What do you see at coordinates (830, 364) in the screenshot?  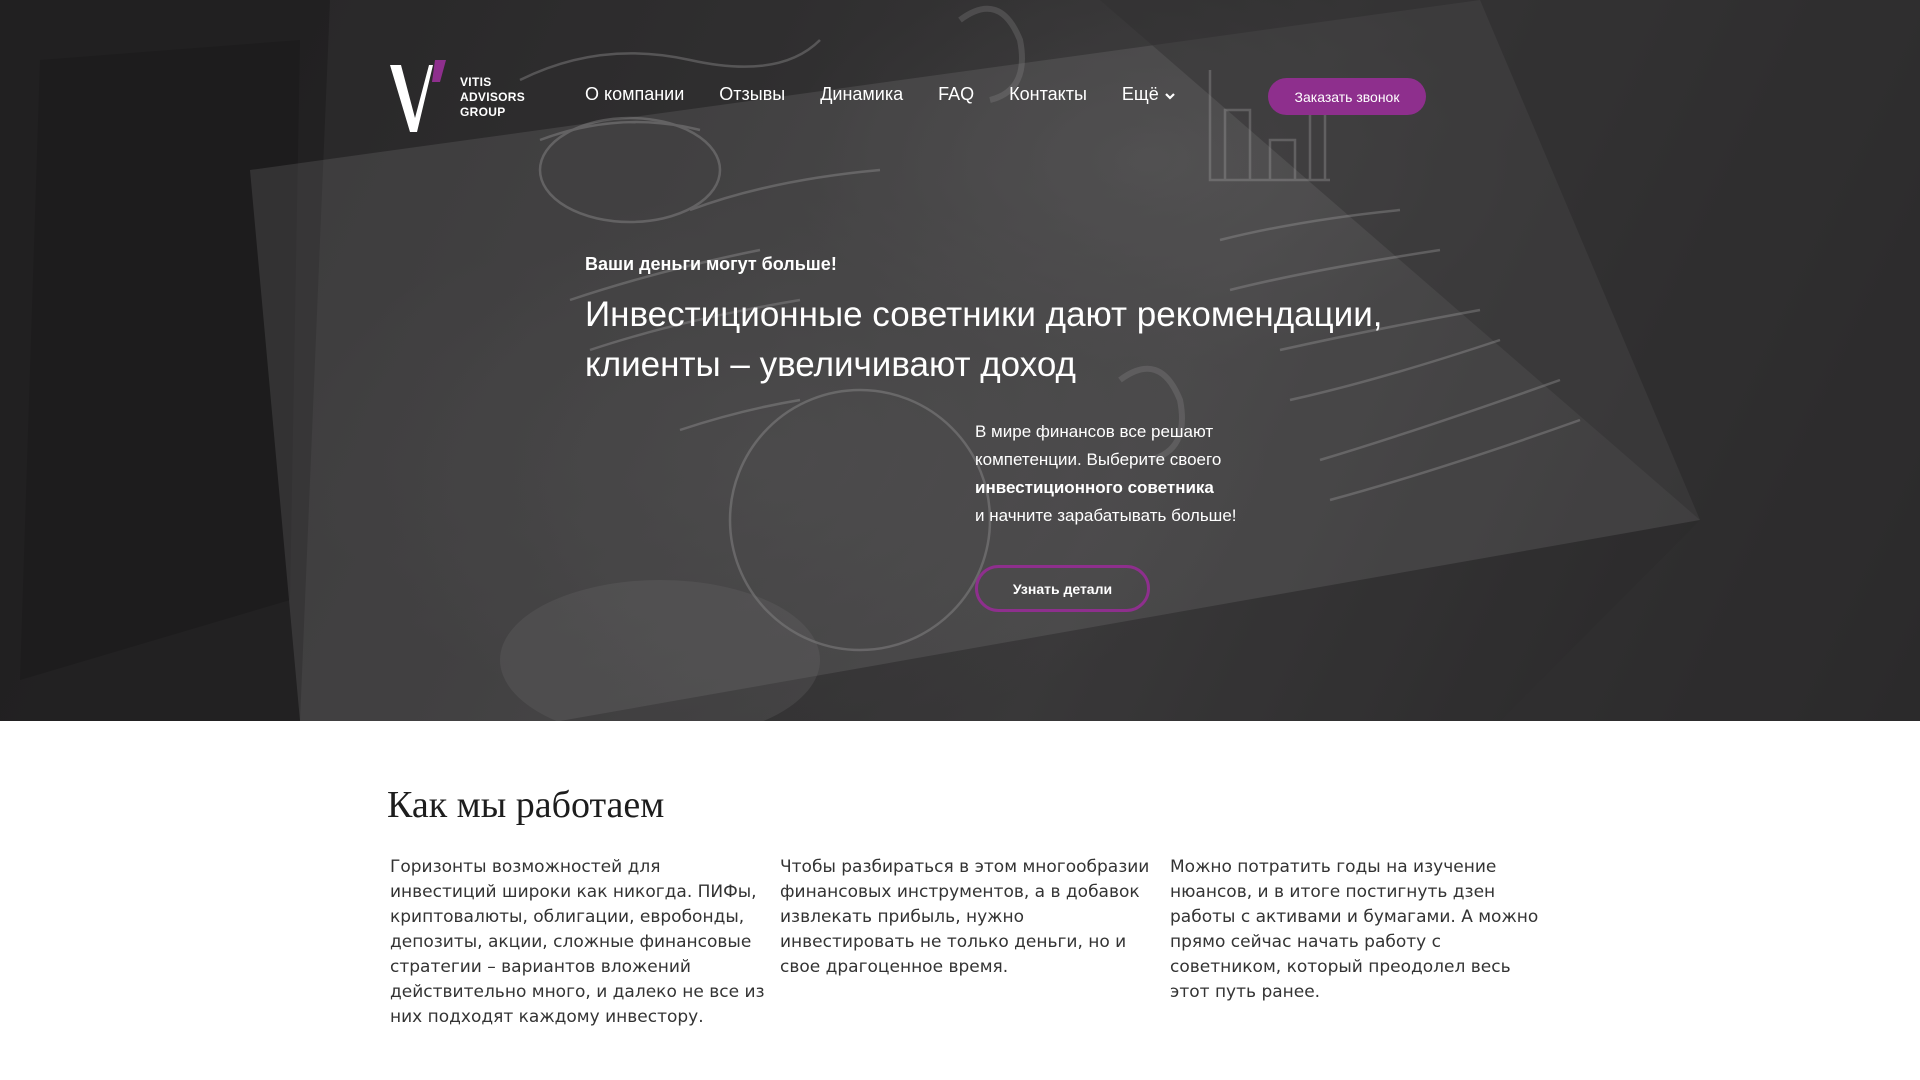 I see `hero-title-line-2: клиенты – увеличивают доход` at bounding box center [830, 364].